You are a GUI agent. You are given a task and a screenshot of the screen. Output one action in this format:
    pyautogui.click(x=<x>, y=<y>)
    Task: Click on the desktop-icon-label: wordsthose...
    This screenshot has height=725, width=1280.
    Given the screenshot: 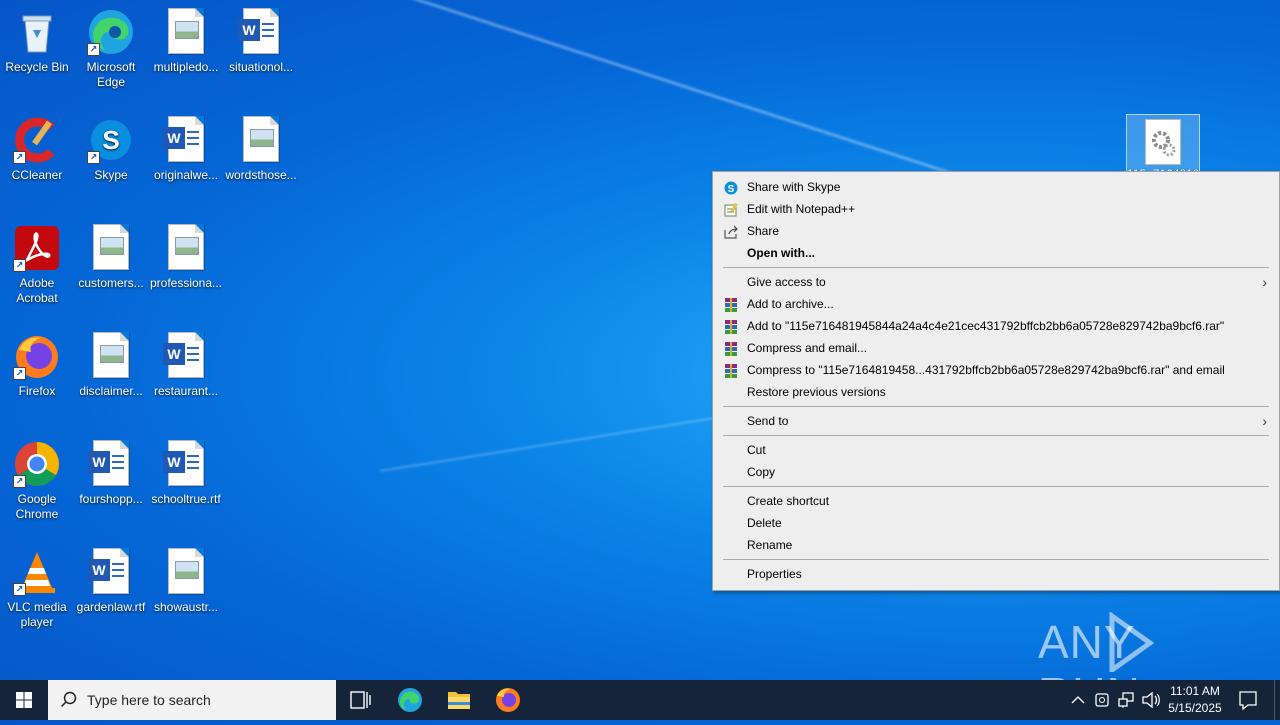 What is the action you would take?
    pyautogui.click(x=261, y=175)
    